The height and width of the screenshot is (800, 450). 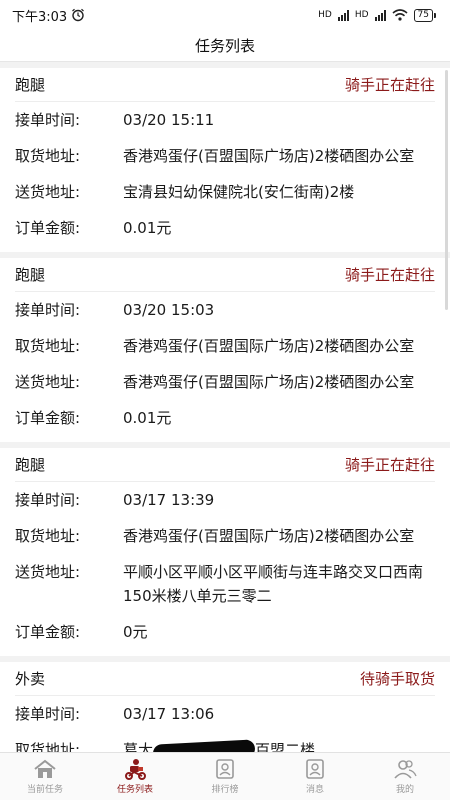 What do you see at coordinates (397, 679) in the screenshot?
I see `order-status: 待骑手取货` at bounding box center [397, 679].